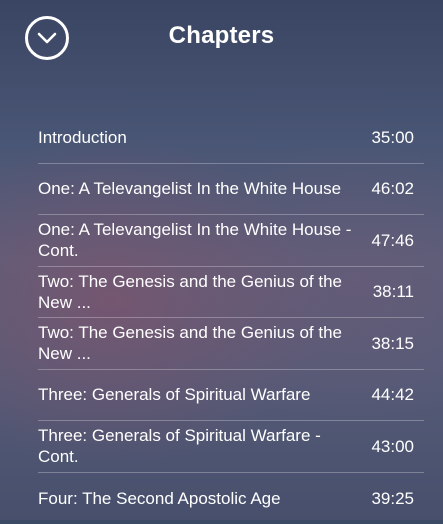  I want to click on chapter-title: Four: The Second Apostolic Age, so click(159, 498).